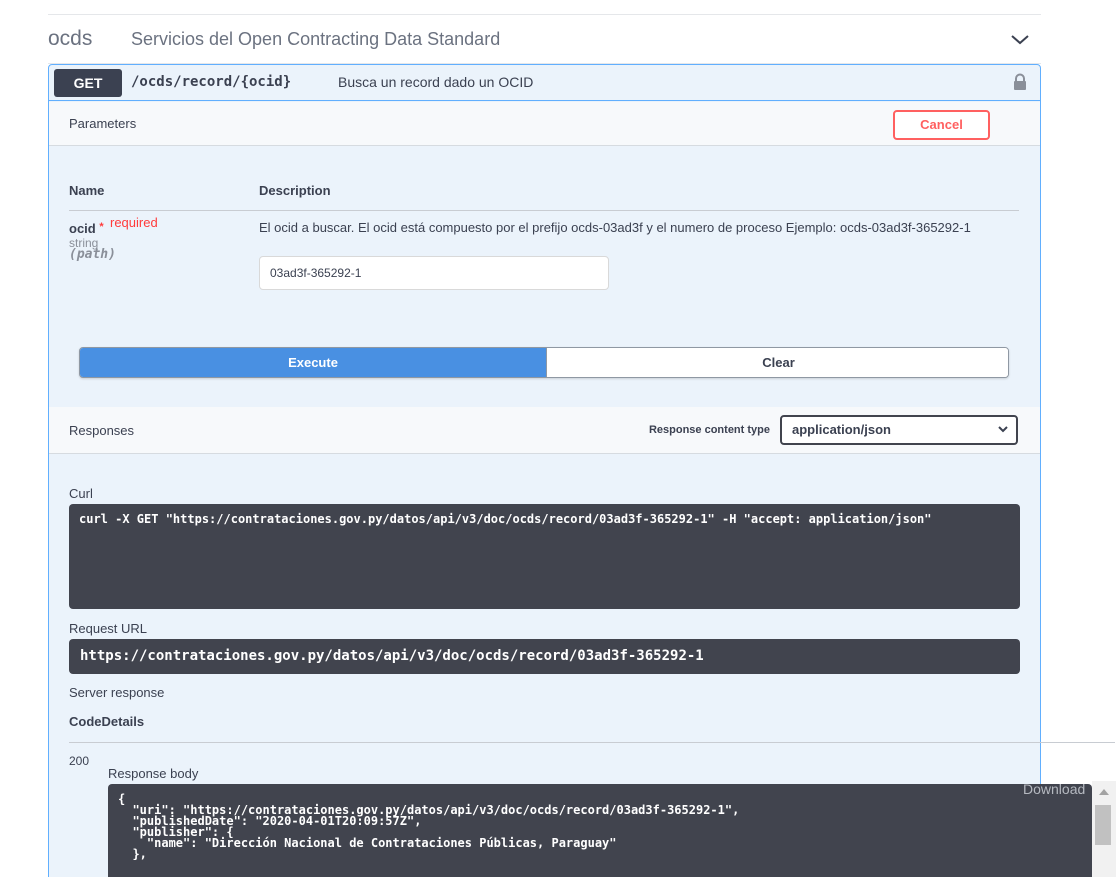 This screenshot has width=1116, height=877. I want to click on parameters-header: Parameters Cancel, so click(544, 124).